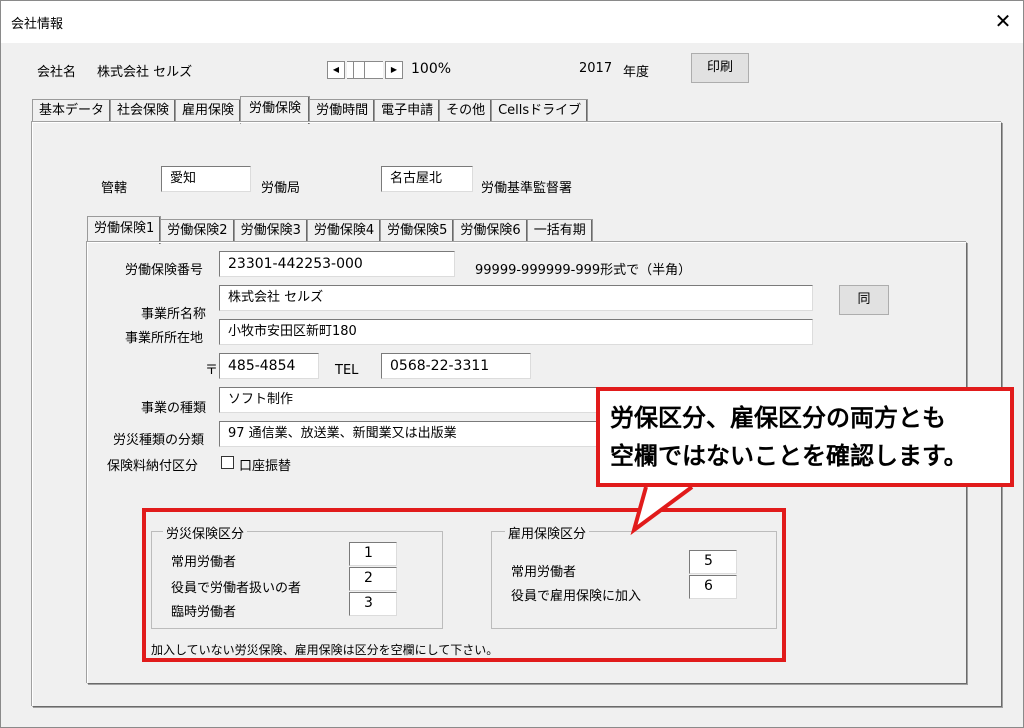 Image resolution: width=1024 pixels, height=728 pixels. What do you see at coordinates (394, 70) in the screenshot?
I see `zoom-right-arrow-icon: ▶` at bounding box center [394, 70].